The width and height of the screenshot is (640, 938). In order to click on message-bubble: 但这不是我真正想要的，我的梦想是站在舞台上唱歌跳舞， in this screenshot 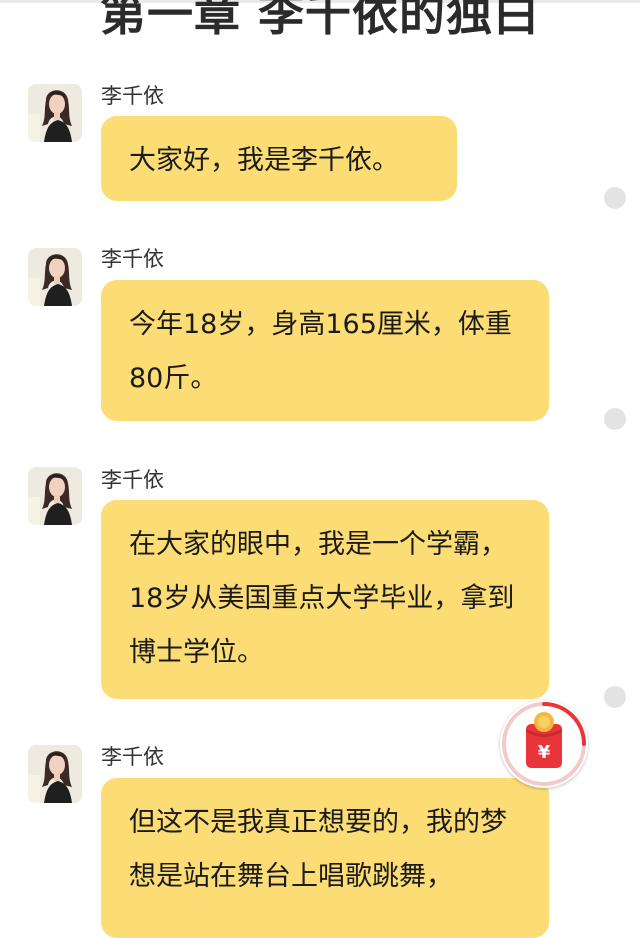, I will do `click(325, 858)`.